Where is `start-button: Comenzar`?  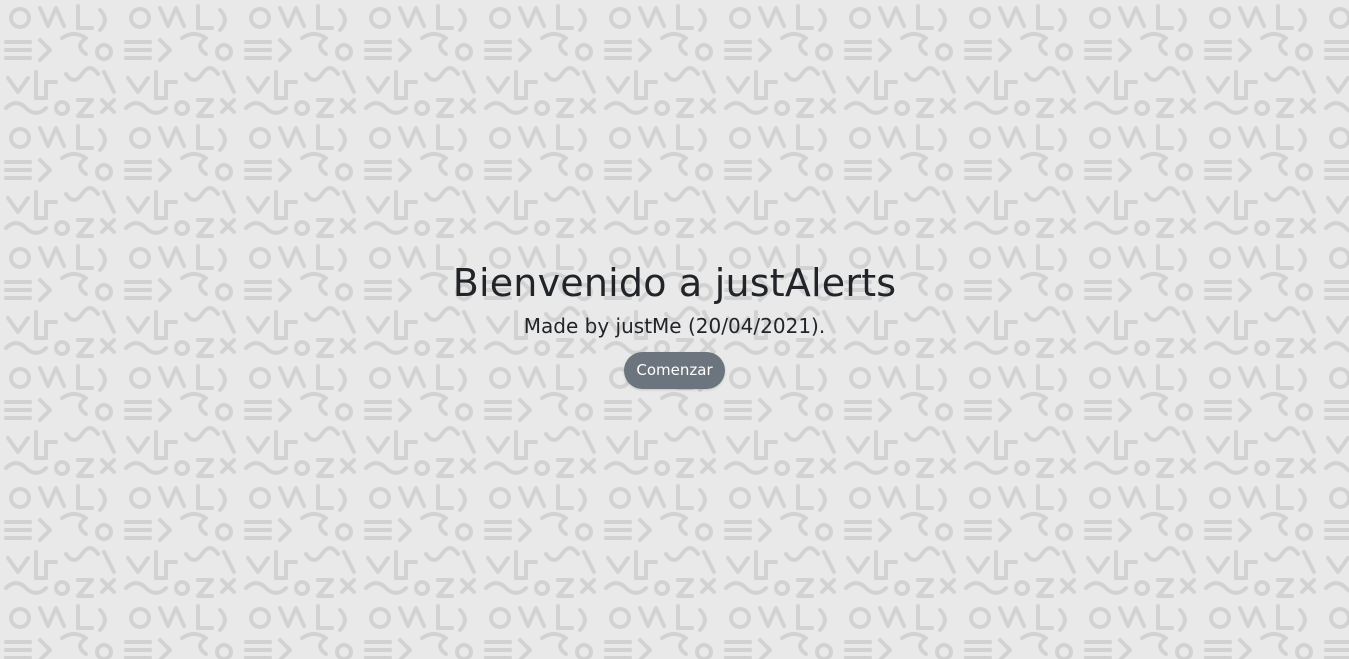
start-button: Comenzar is located at coordinates (674, 370).